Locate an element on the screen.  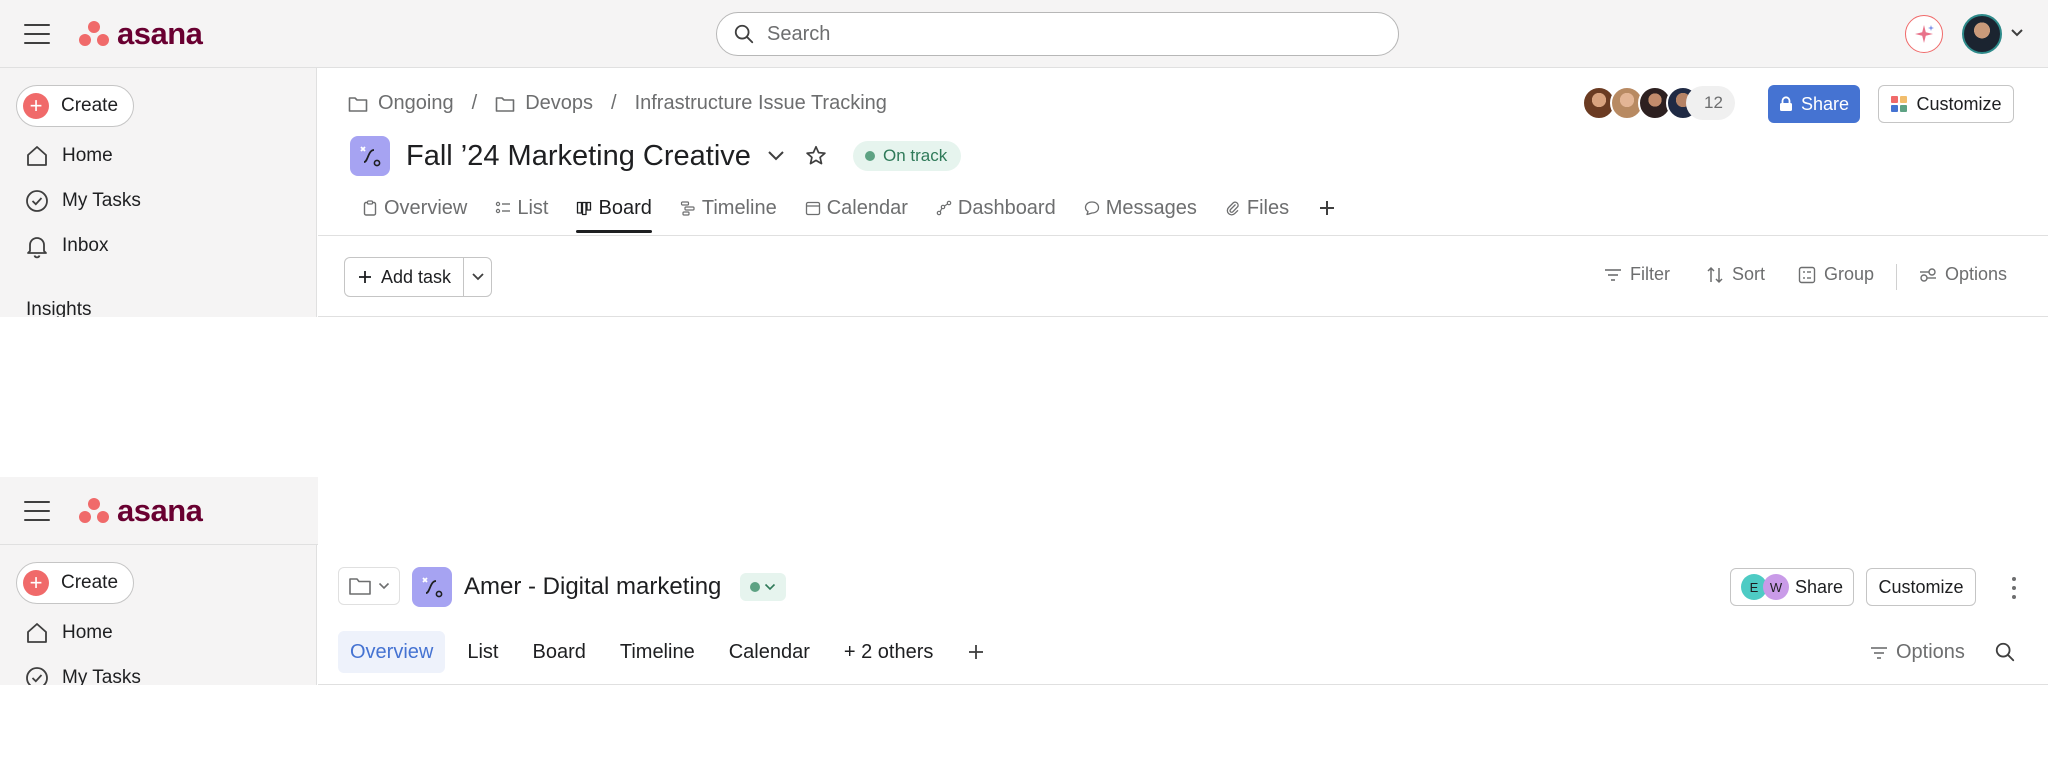
sidebar-item-inbox: Inbox is located at coordinates (66, 246).